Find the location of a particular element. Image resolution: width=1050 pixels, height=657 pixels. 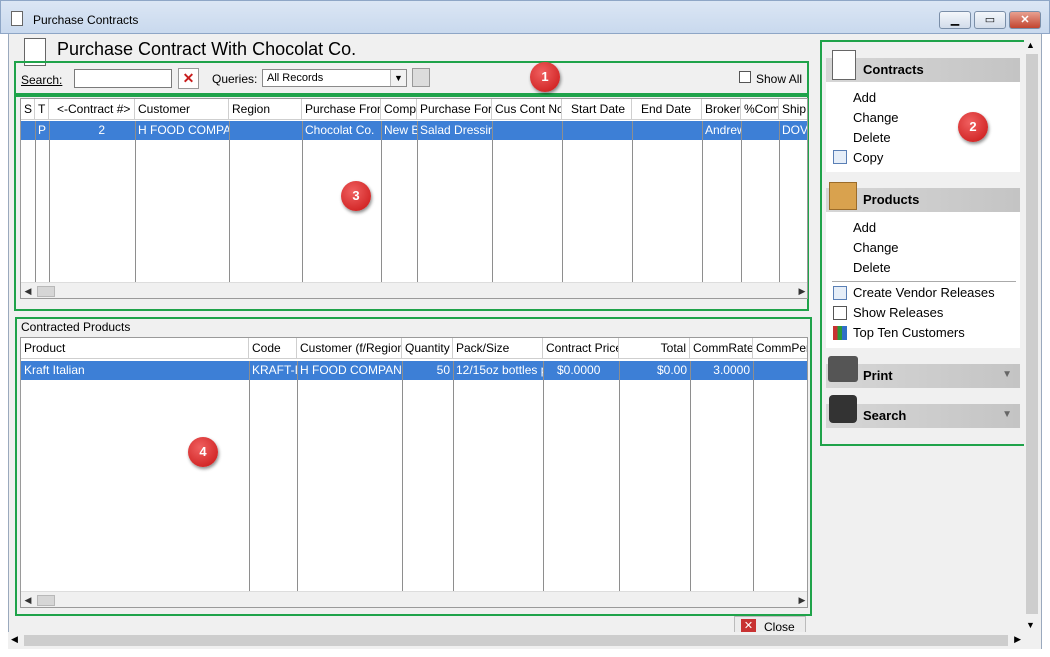

column-header: T is located at coordinates (42, 109).